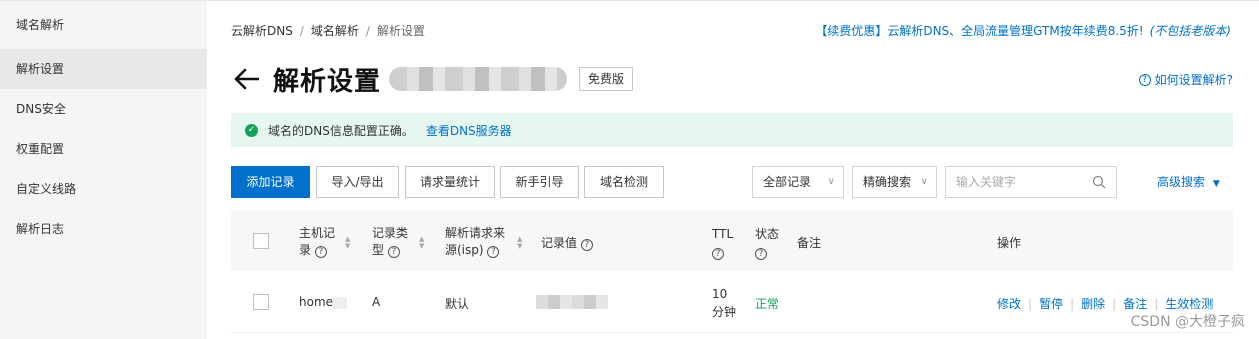 This screenshot has height=339, width=1259. What do you see at coordinates (317, 233) in the screenshot?
I see `col-host-label: 主机记` at bounding box center [317, 233].